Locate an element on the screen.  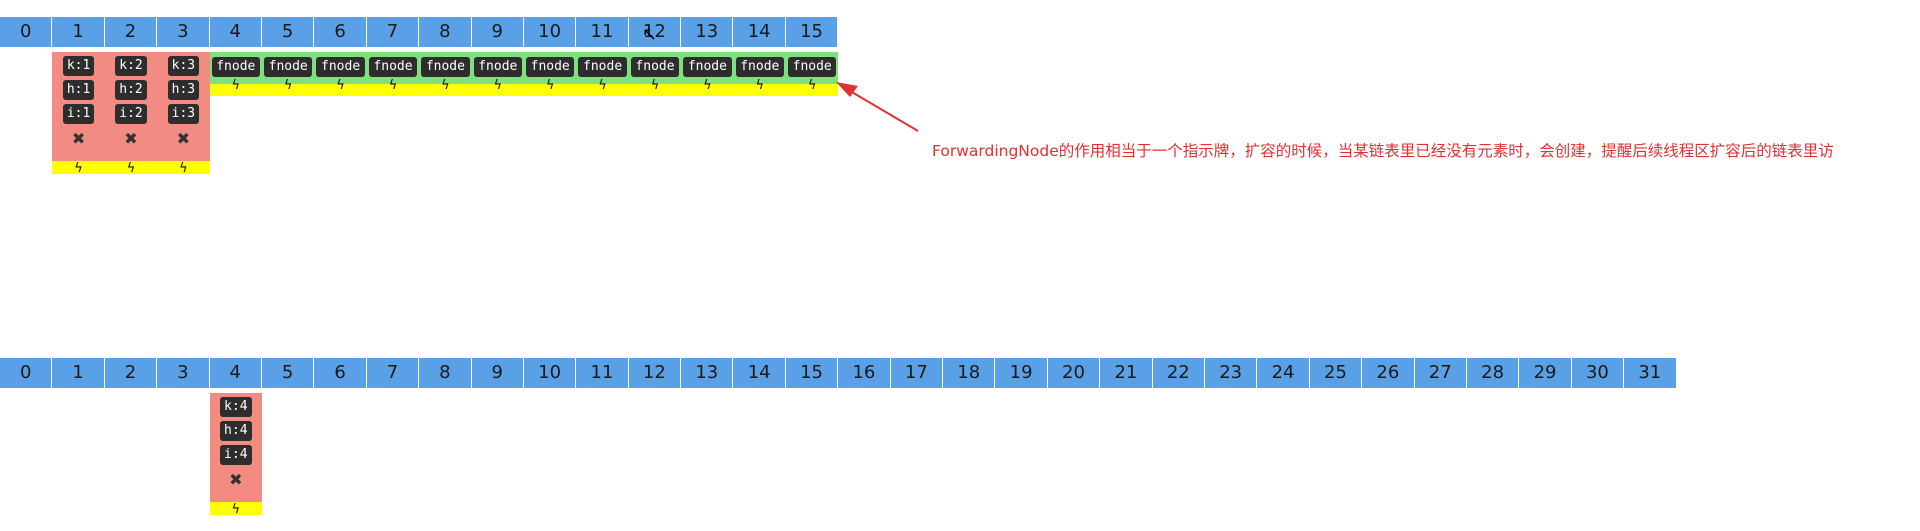
array-index-cell: 28 is located at coordinates (1493, 373).